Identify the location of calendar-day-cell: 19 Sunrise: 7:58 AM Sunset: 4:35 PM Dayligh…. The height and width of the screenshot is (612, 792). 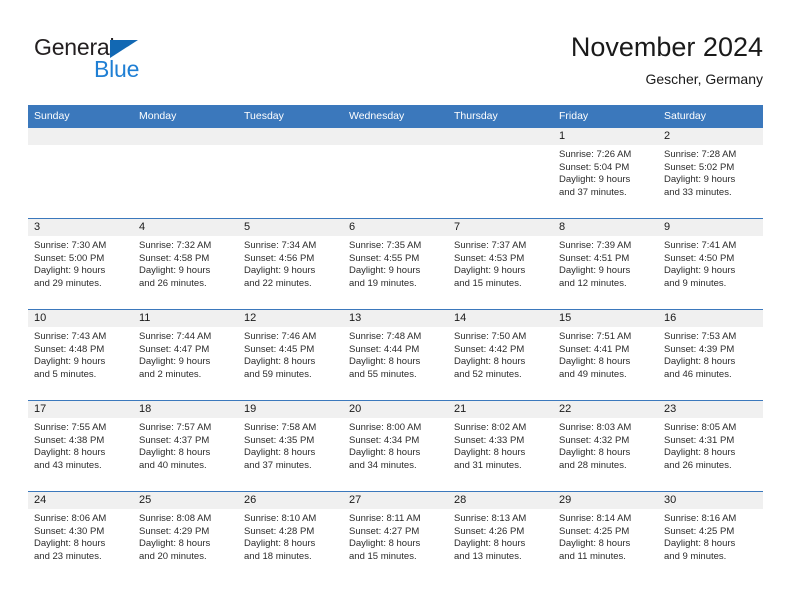
(290, 446).